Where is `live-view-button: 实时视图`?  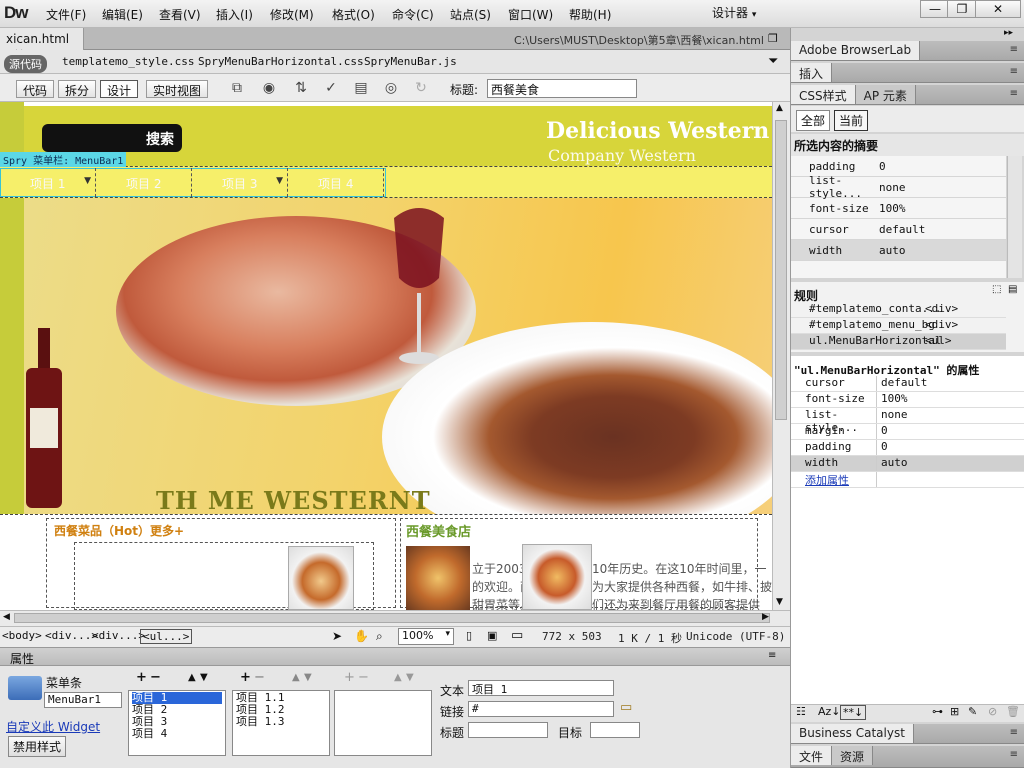
live-view-button: 实时视图 is located at coordinates (177, 89).